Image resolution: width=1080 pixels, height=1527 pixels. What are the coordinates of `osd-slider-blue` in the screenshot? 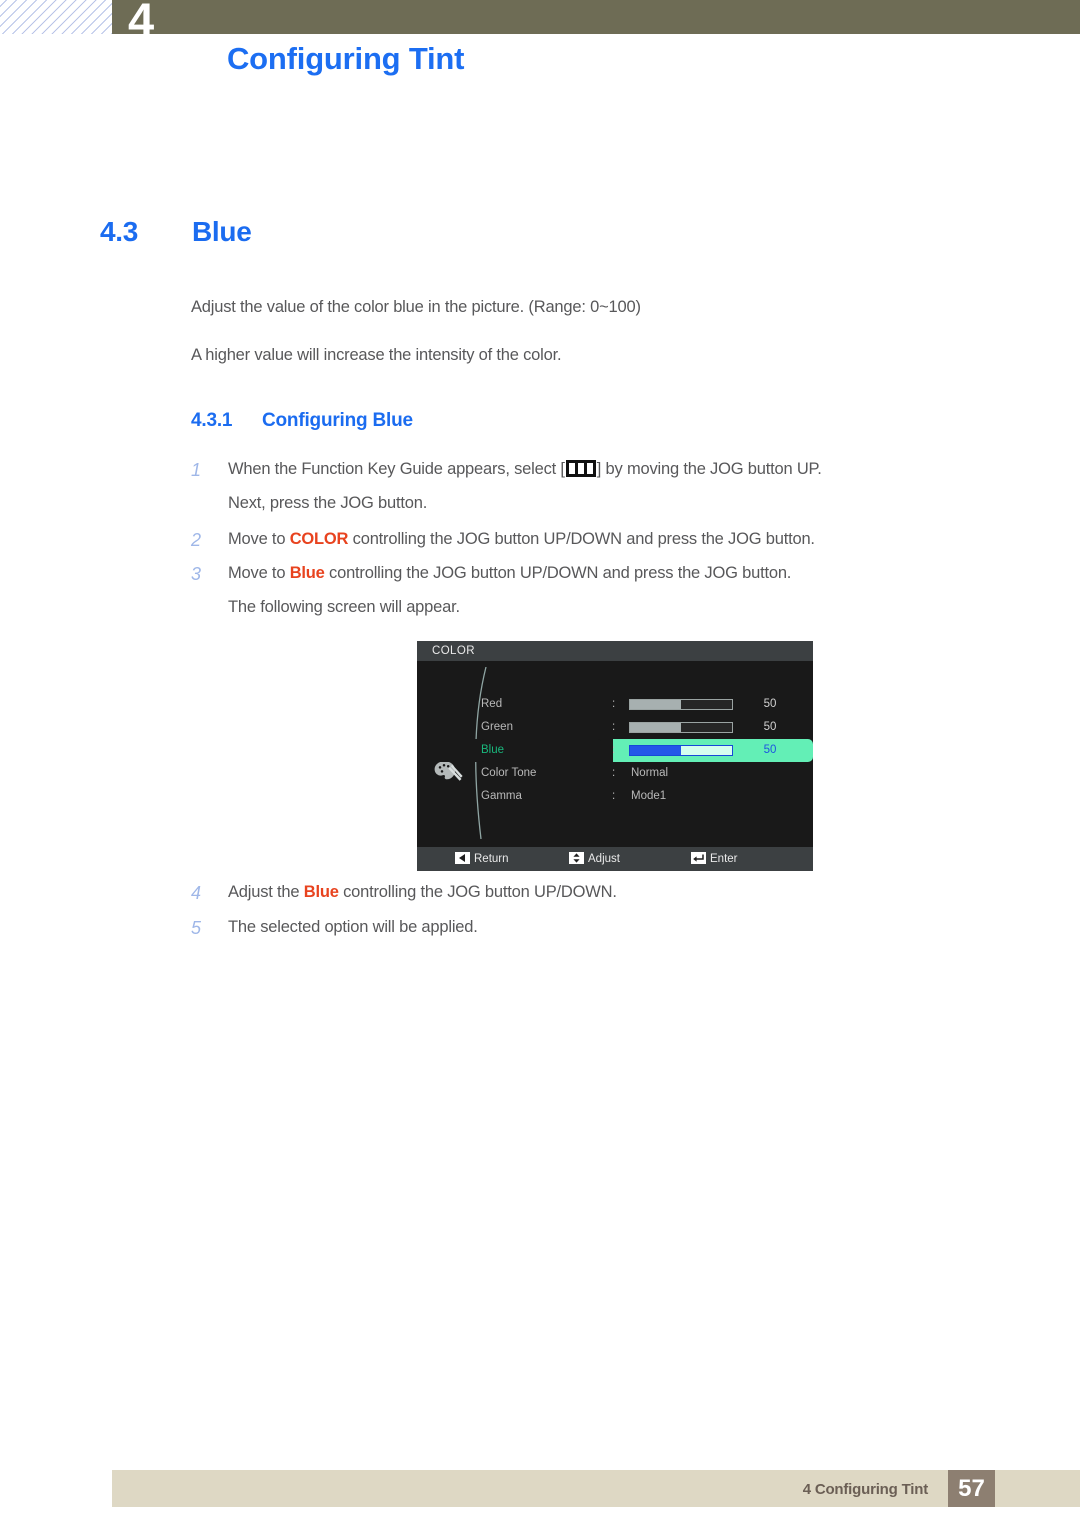 It's located at (681, 750).